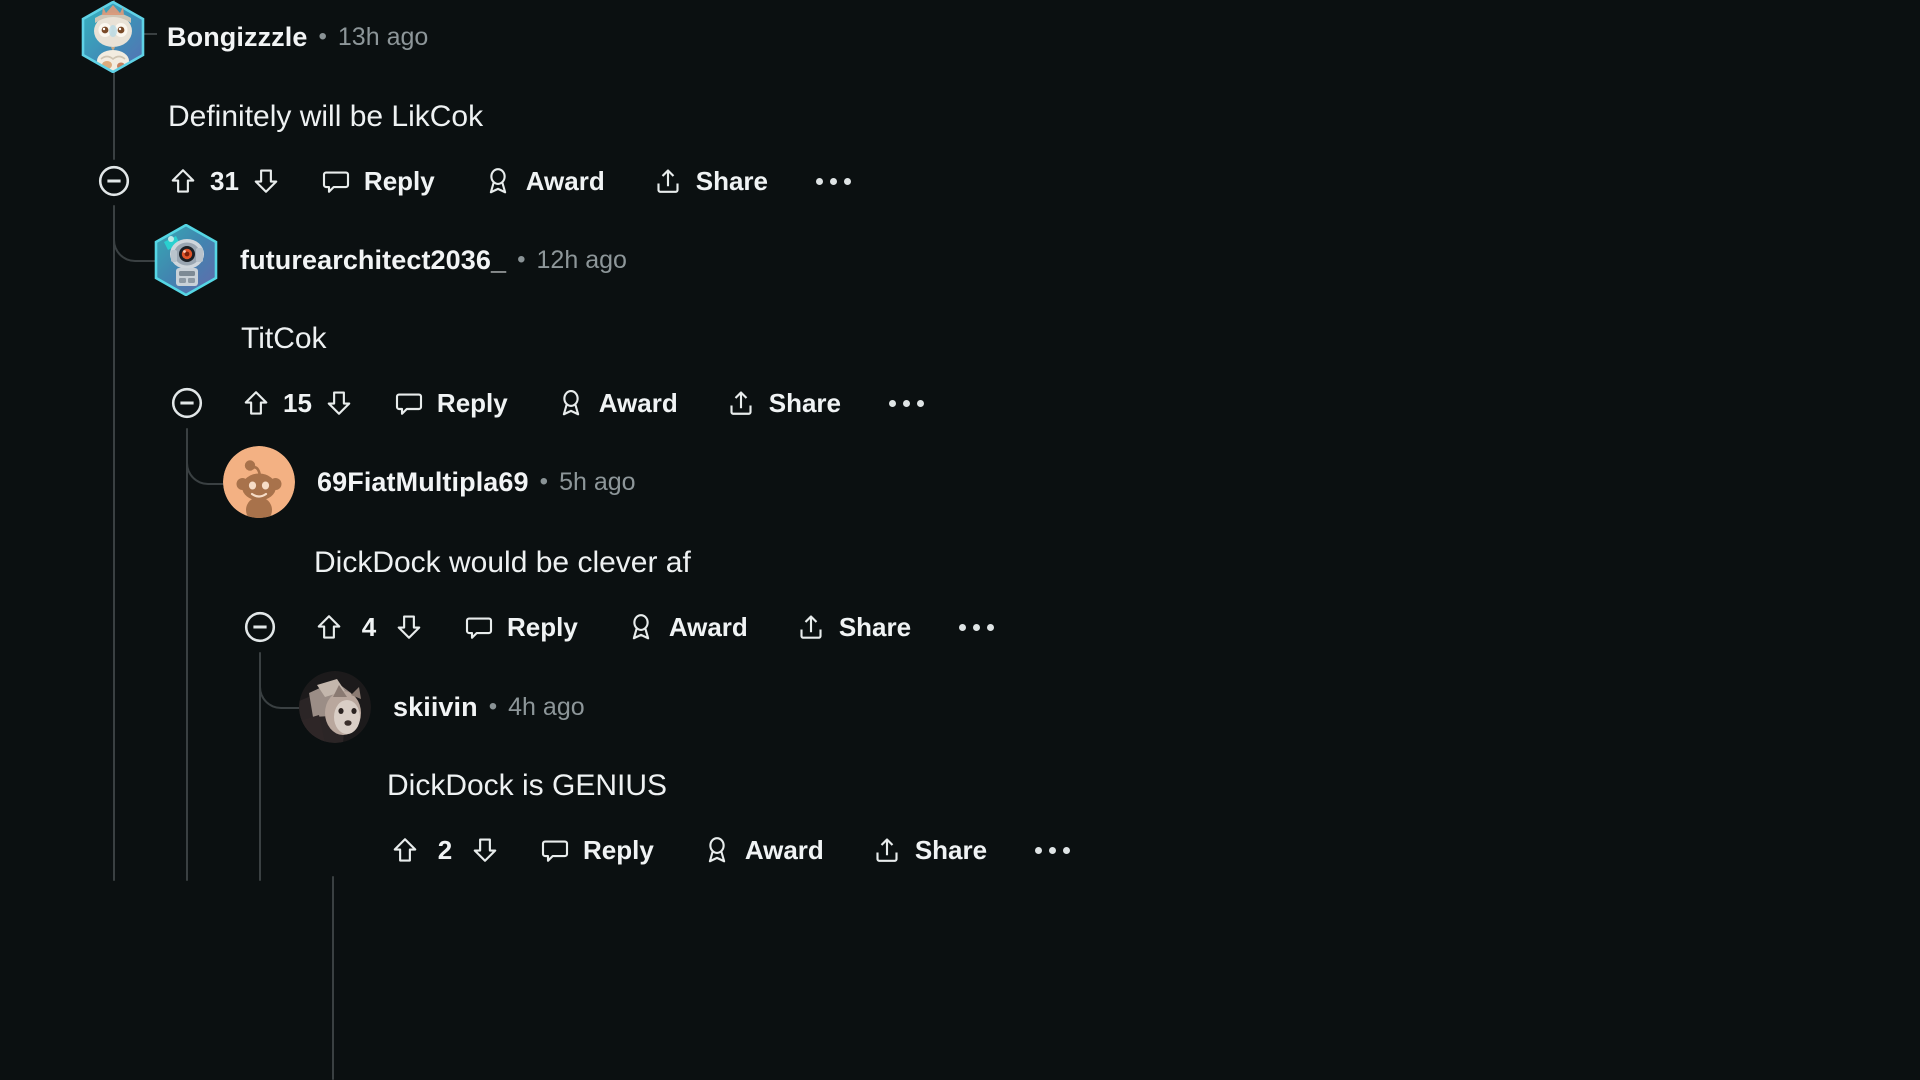 Image resolution: width=1920 pixels, height=1080 pixels. I want to click on vote-count: 2, so click(445, 849).